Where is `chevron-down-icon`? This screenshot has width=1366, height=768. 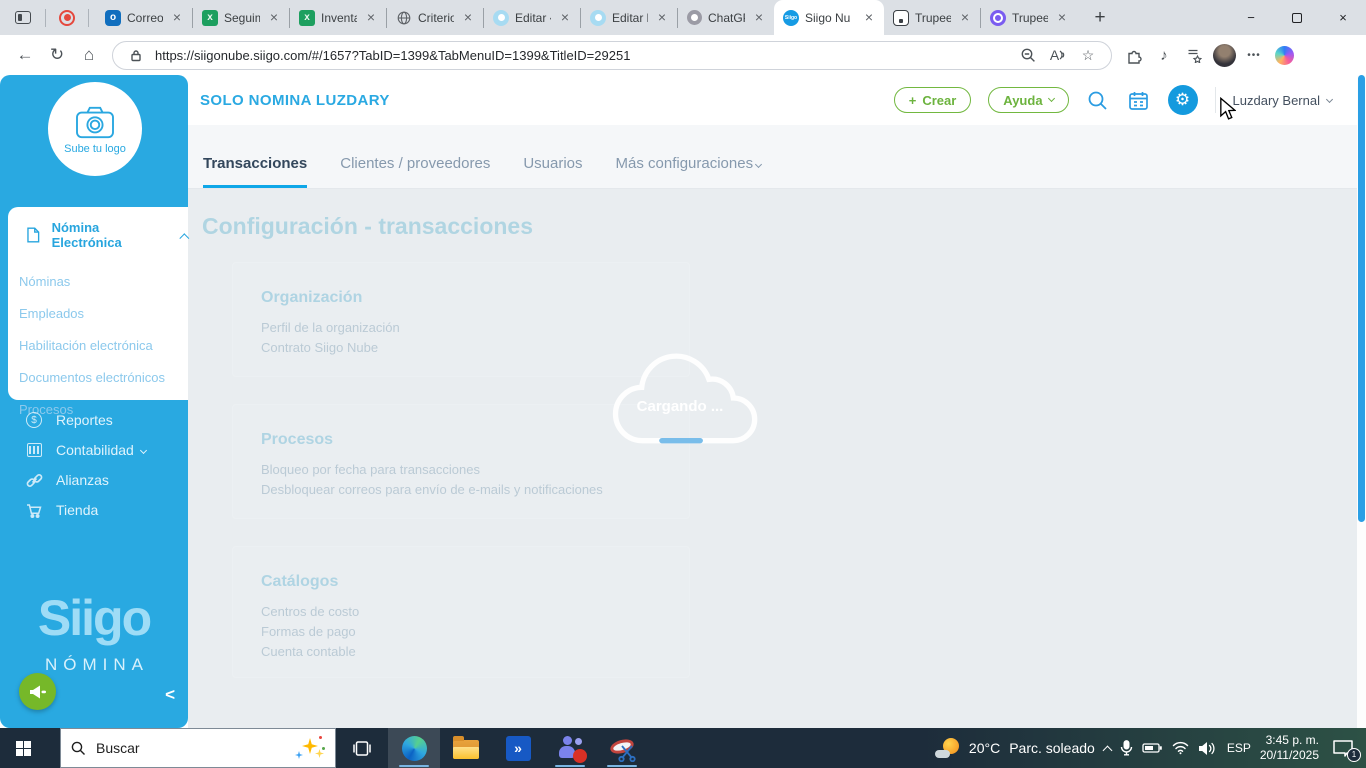
chevron-down-icon is located at coordinates (1329, 99).